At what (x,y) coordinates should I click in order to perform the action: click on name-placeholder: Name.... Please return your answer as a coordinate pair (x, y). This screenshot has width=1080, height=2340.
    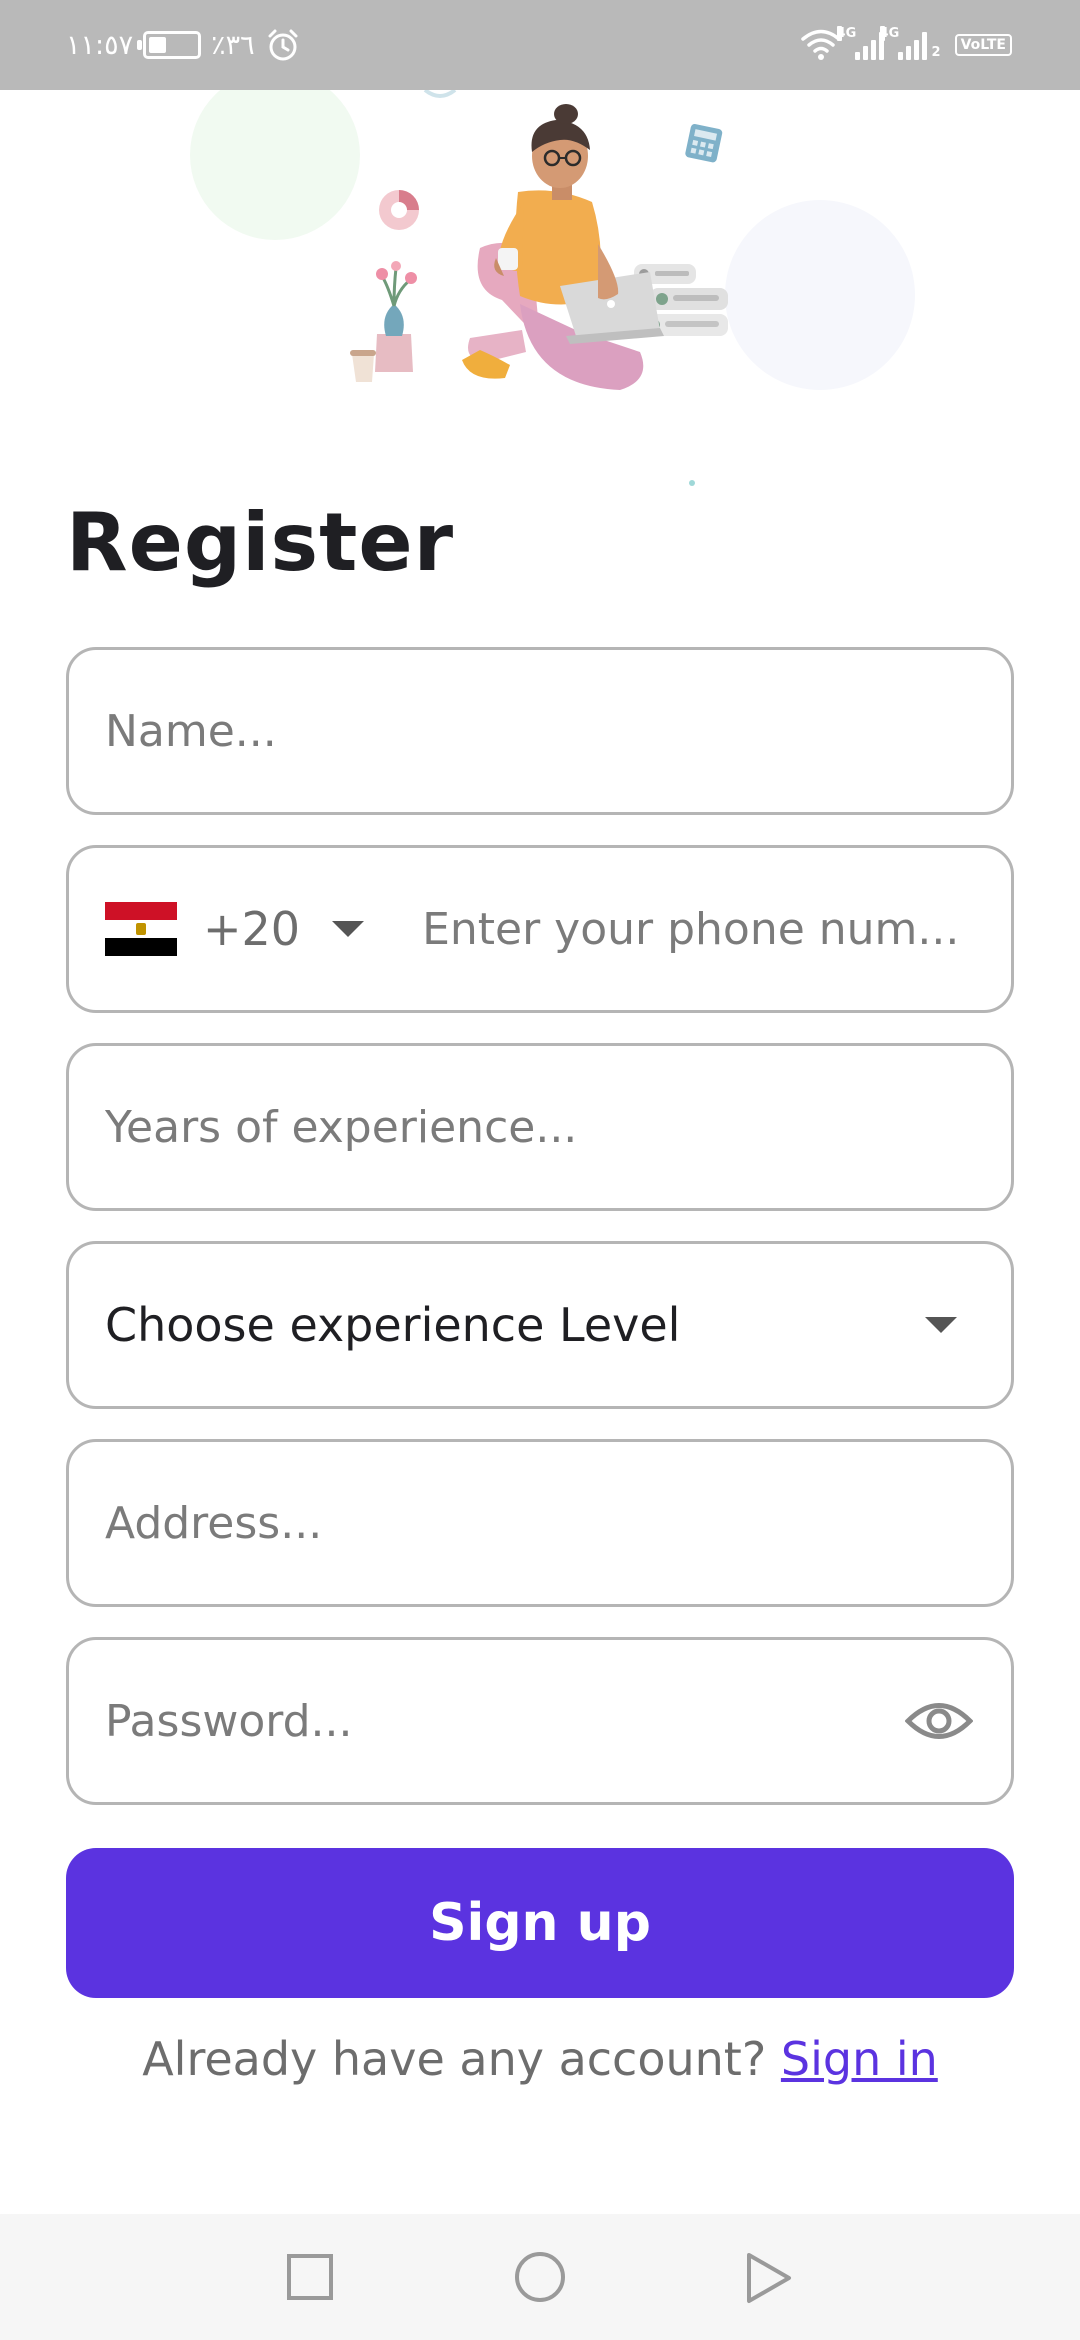
    Looking at the image, I should click on (191, 731).